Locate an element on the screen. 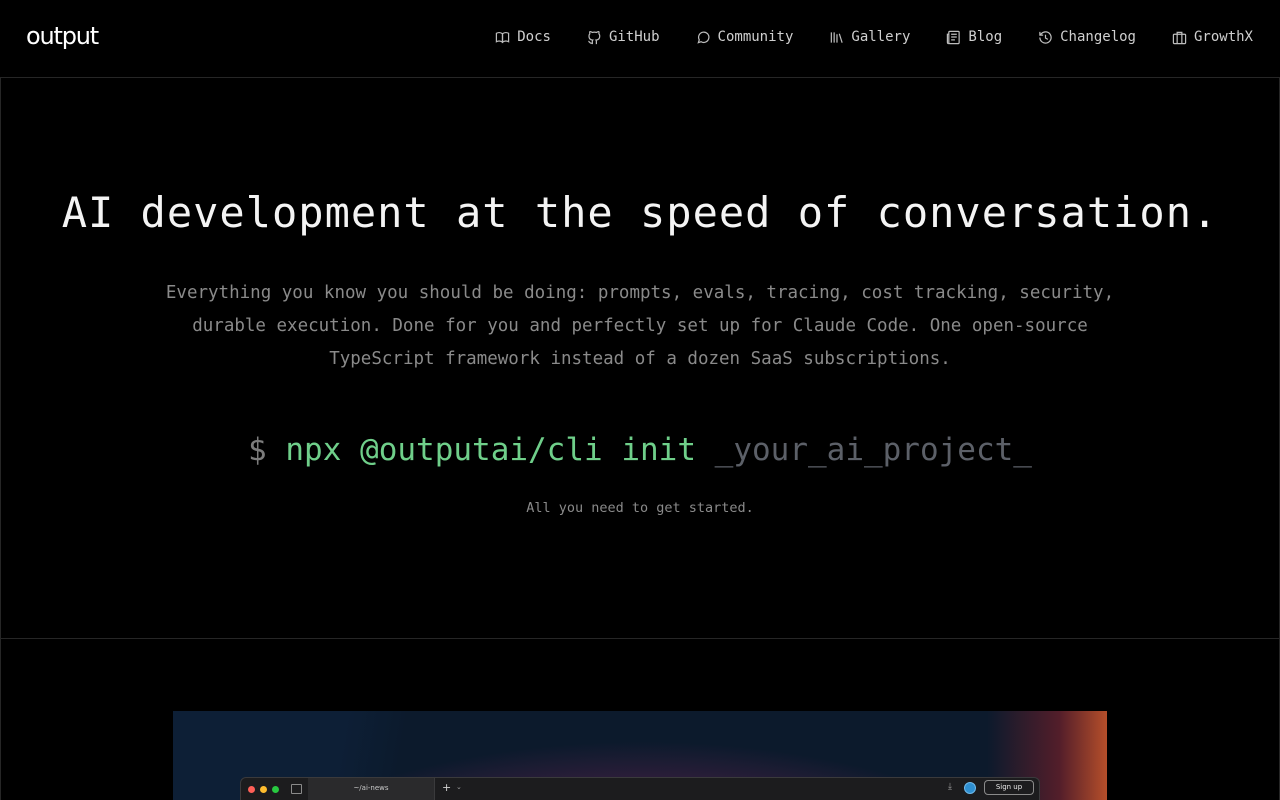 The image size is (1280, 800). nav-blog-label: Blog is located at coordinates (985, 37).